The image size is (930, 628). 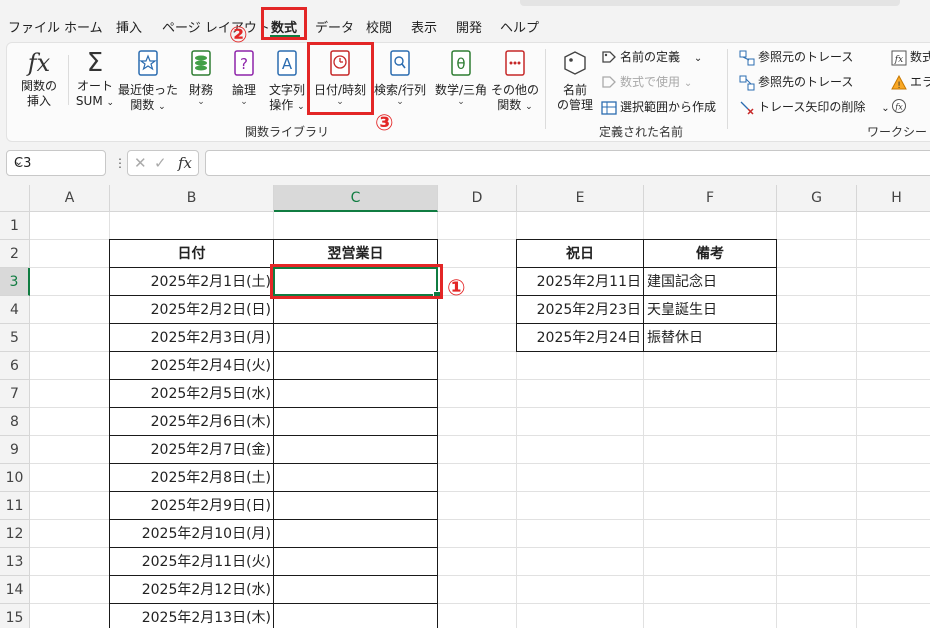 What do you see at coordinates (191, 365) in the screenshot?
I see `table-cell-date: 2025年2月4日(火)` at bounding box center [191, 365].